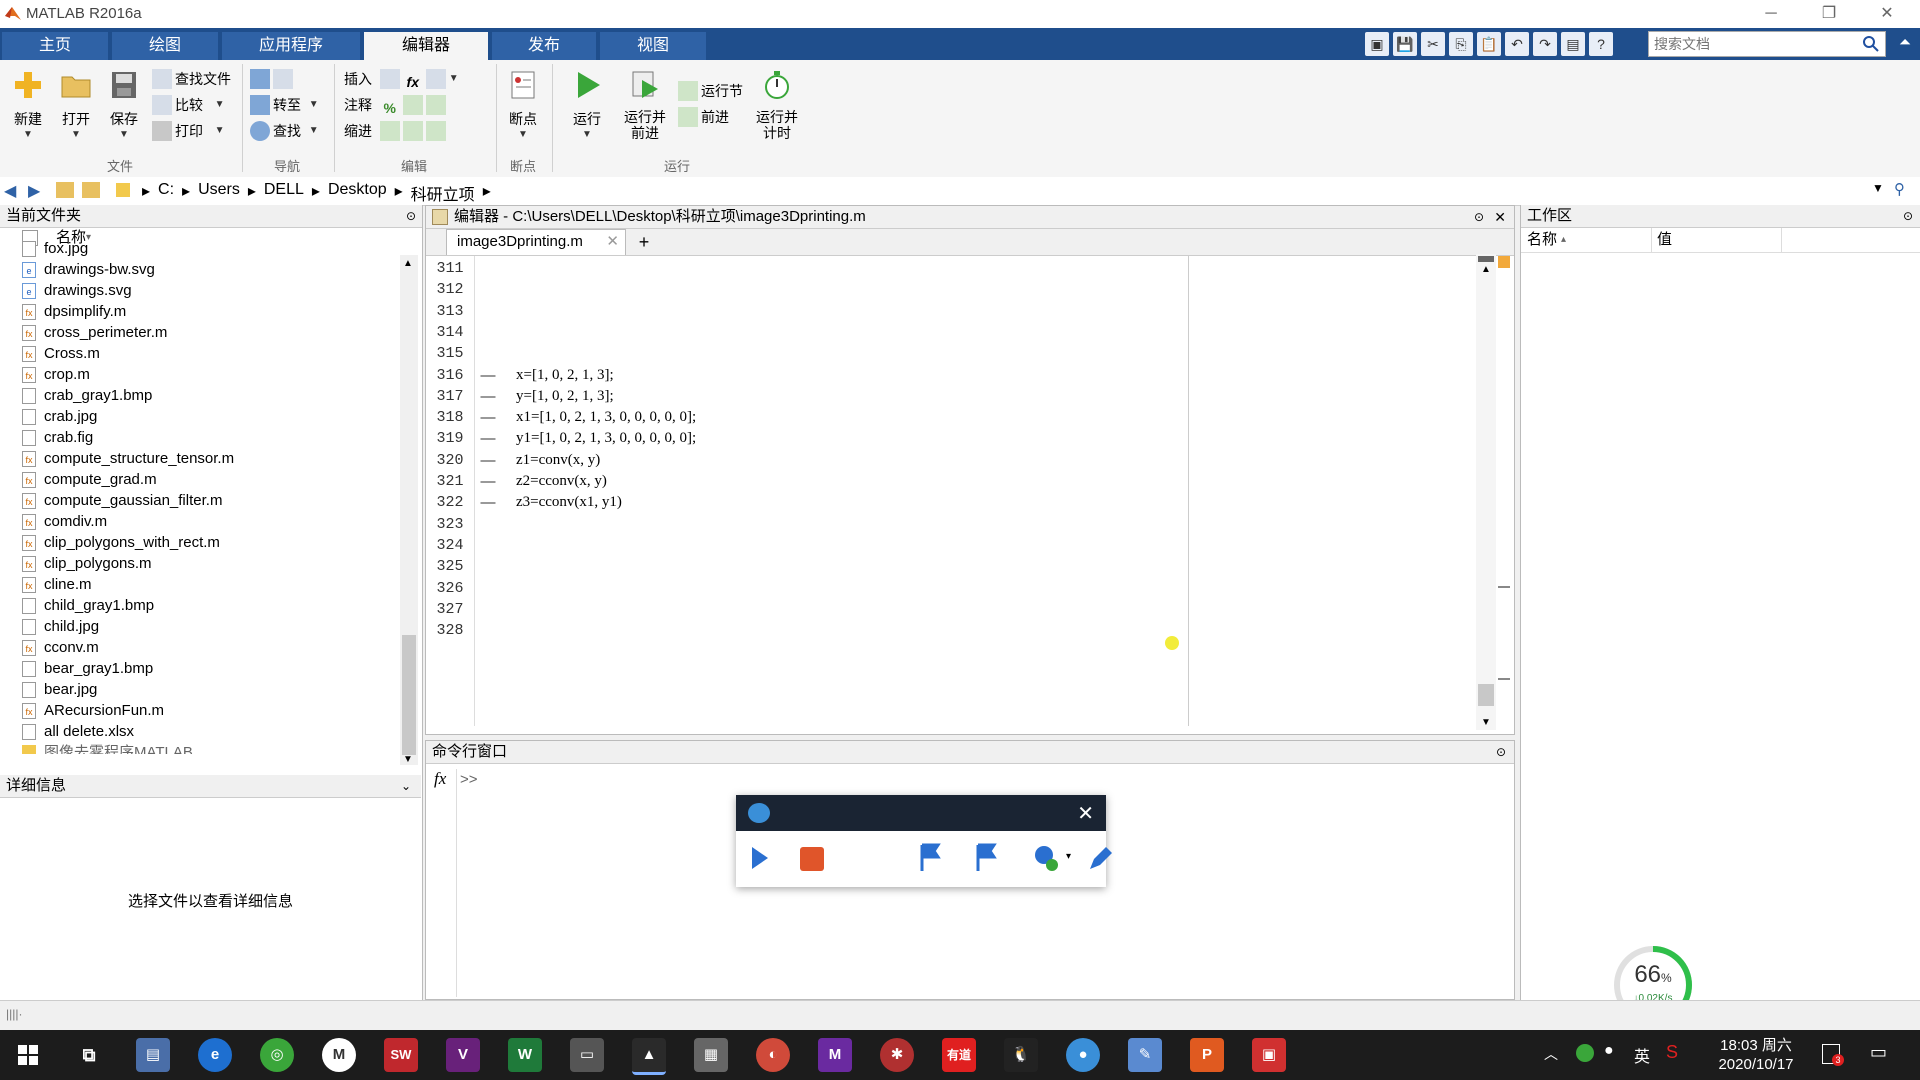  Describe the element at coordinates (536, 242) in the screenshot. I see `editor-file-tab: image3Dprinting.m ✕` at that location.